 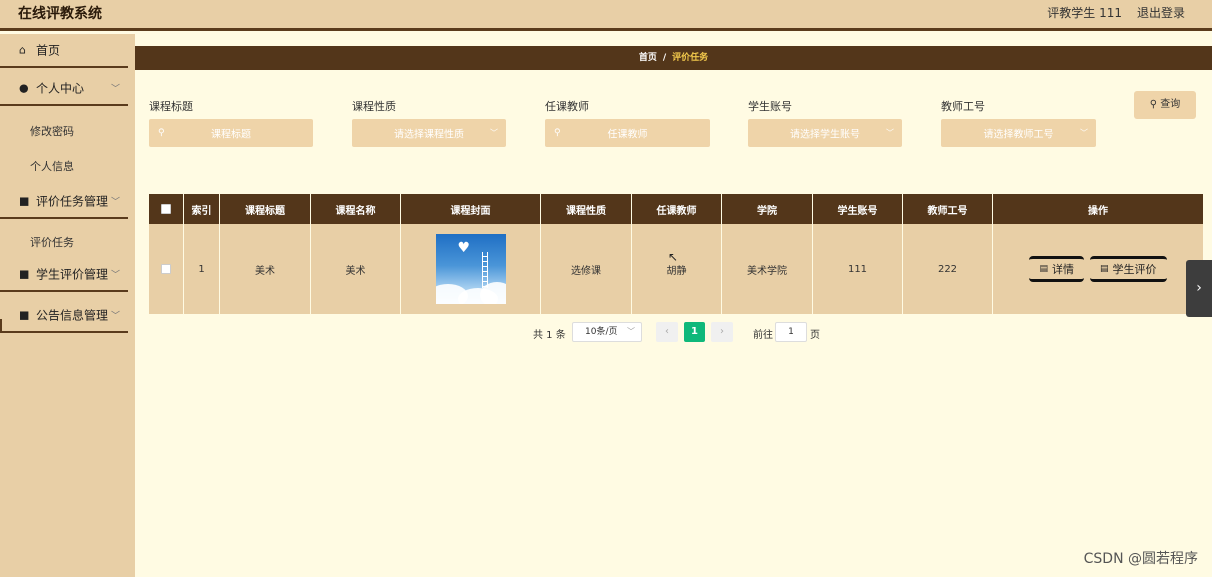 I want to click on sidebar-item-student-eval-mgmt: ■ 学生评价管理 ﹀, so click(x=64, y=275).